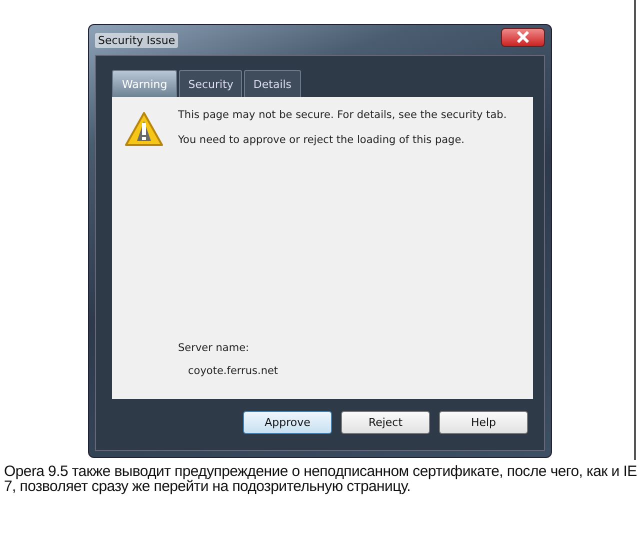  I want to click on window-title: Security Issue, so click(136, 40).